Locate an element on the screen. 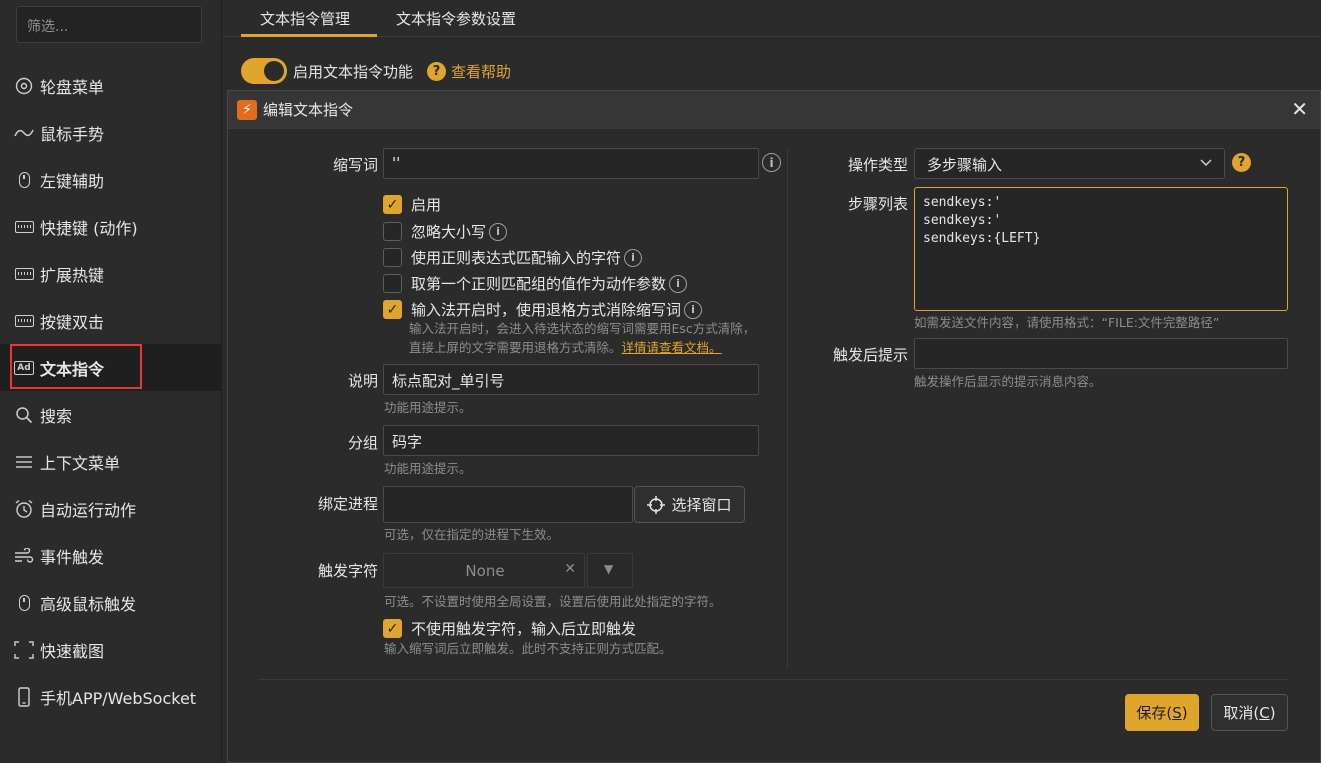 The width and height of the screenshot is (1321, 763). enable-toggle is located at coordinates (264, 71).